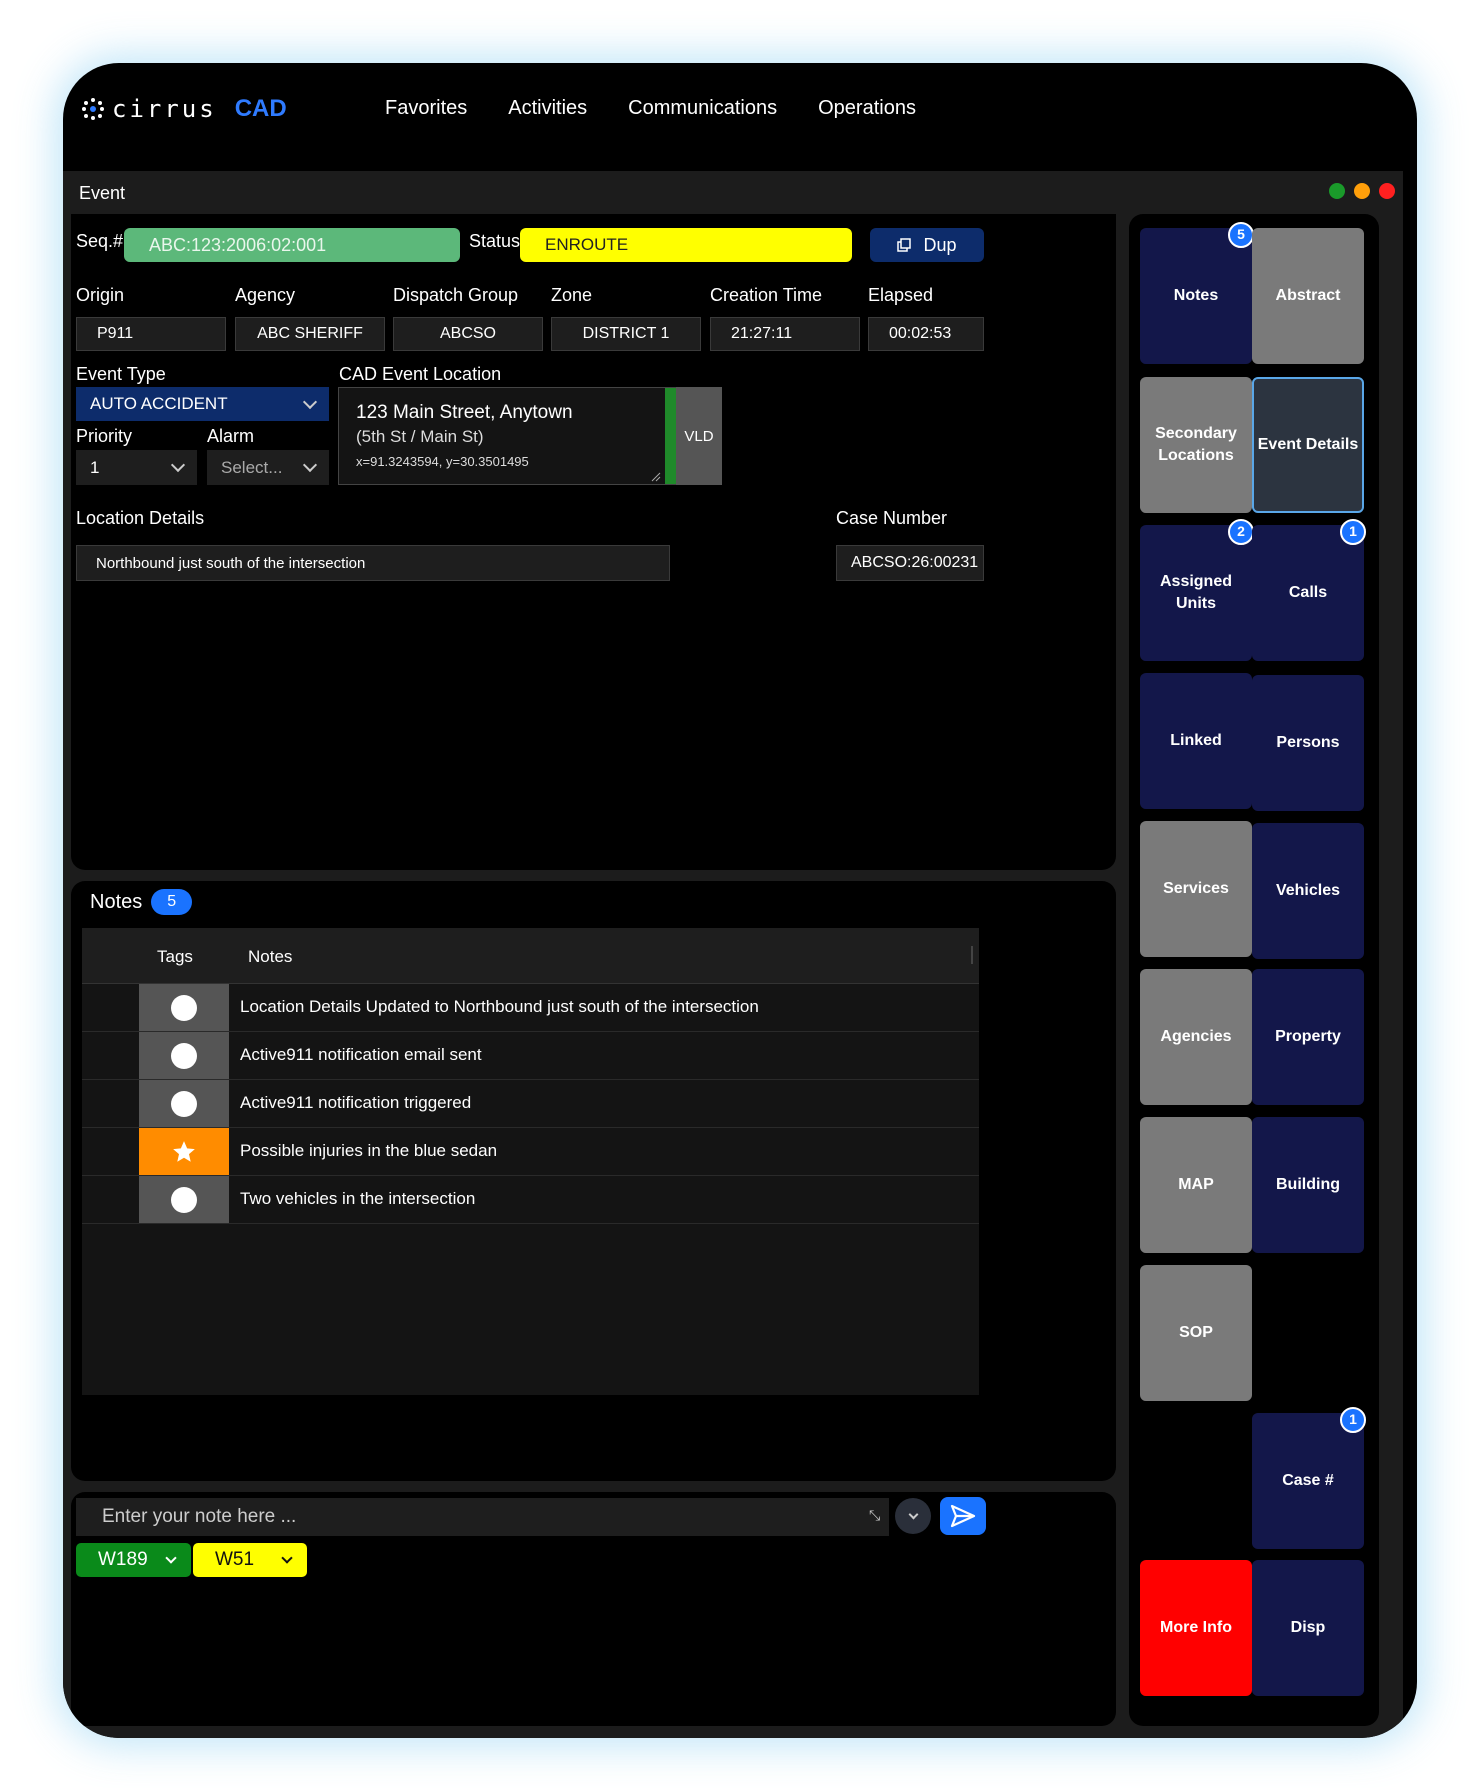 This screenshot has width=1470, height=1788. I want to click on agency-field: ABC SHERIFF, so click(310, 334).